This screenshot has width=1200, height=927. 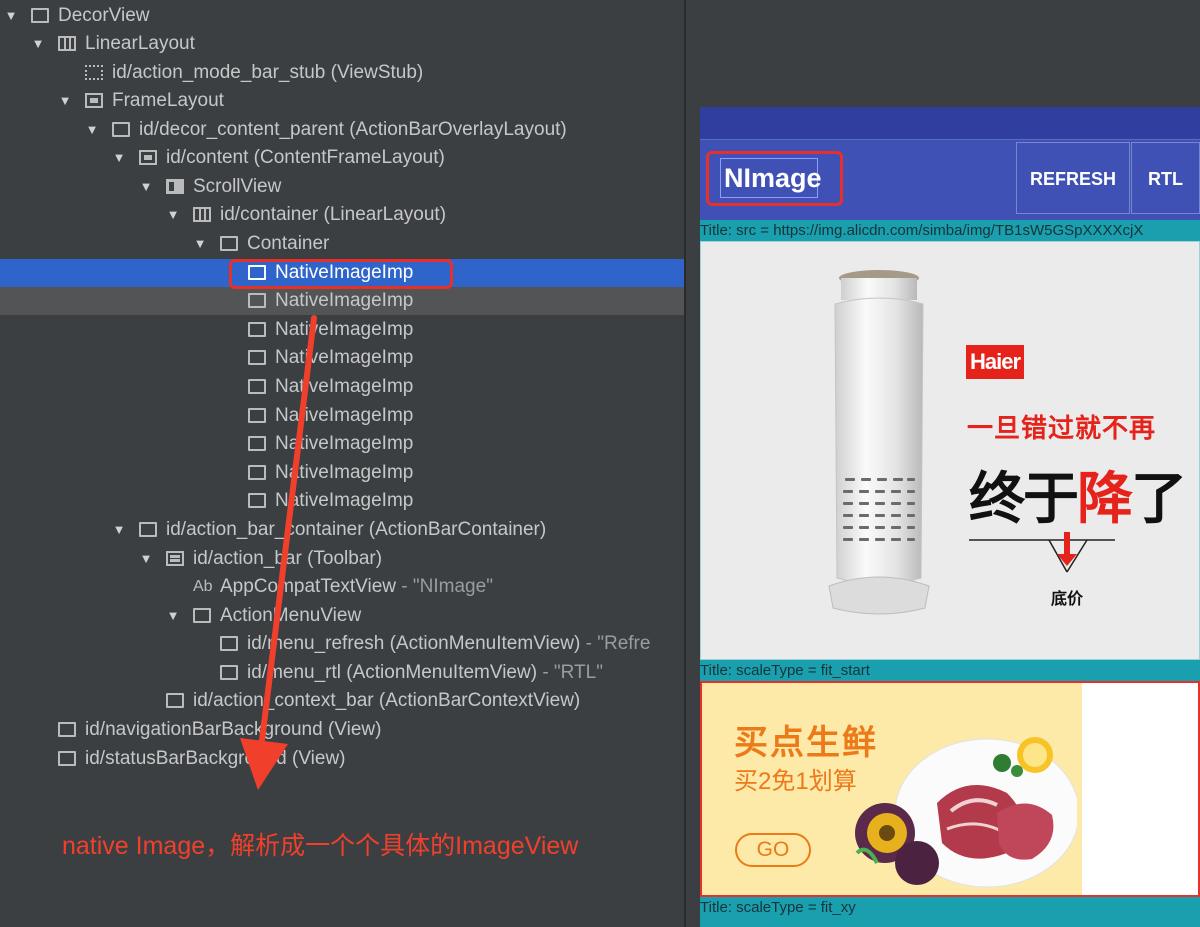 I want to click on tree-row-menu-rtl: id/menu_rtl (ActionMenuItemView) - "RTL", so click(x=342, y=673).